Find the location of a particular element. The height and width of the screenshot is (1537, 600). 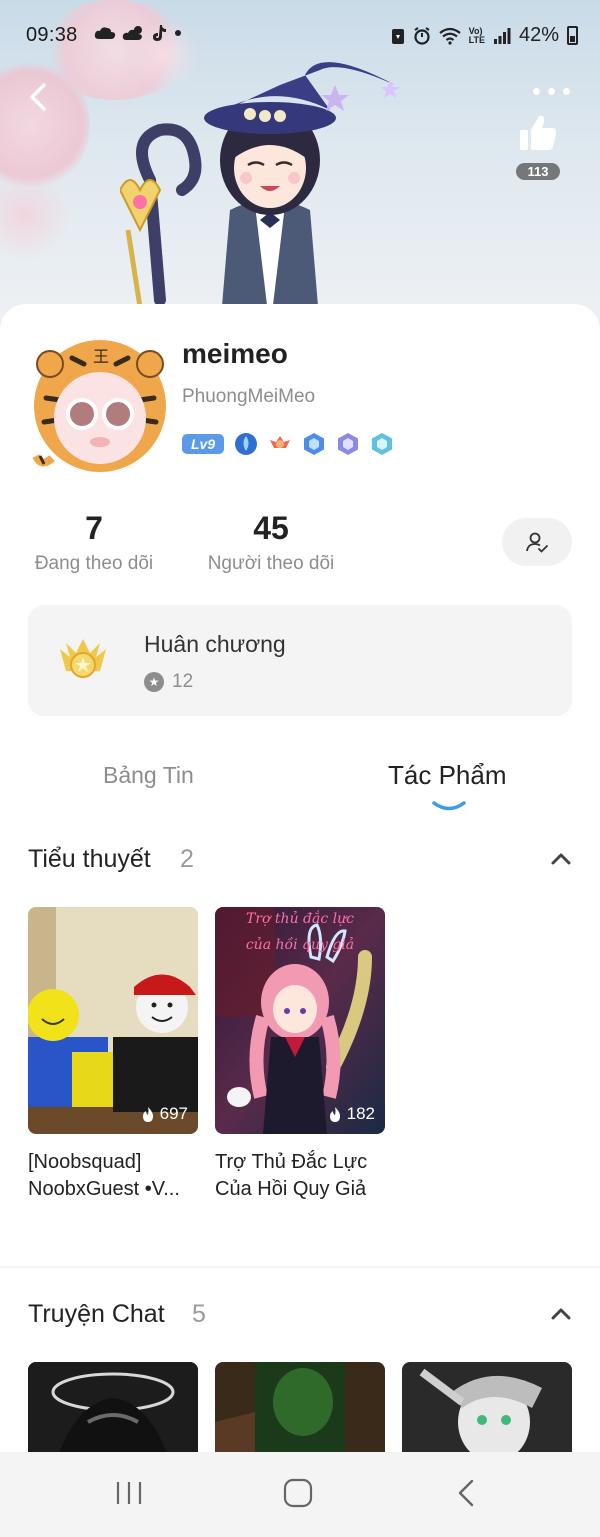

status-left-icons is located at coordinates (138, 33).